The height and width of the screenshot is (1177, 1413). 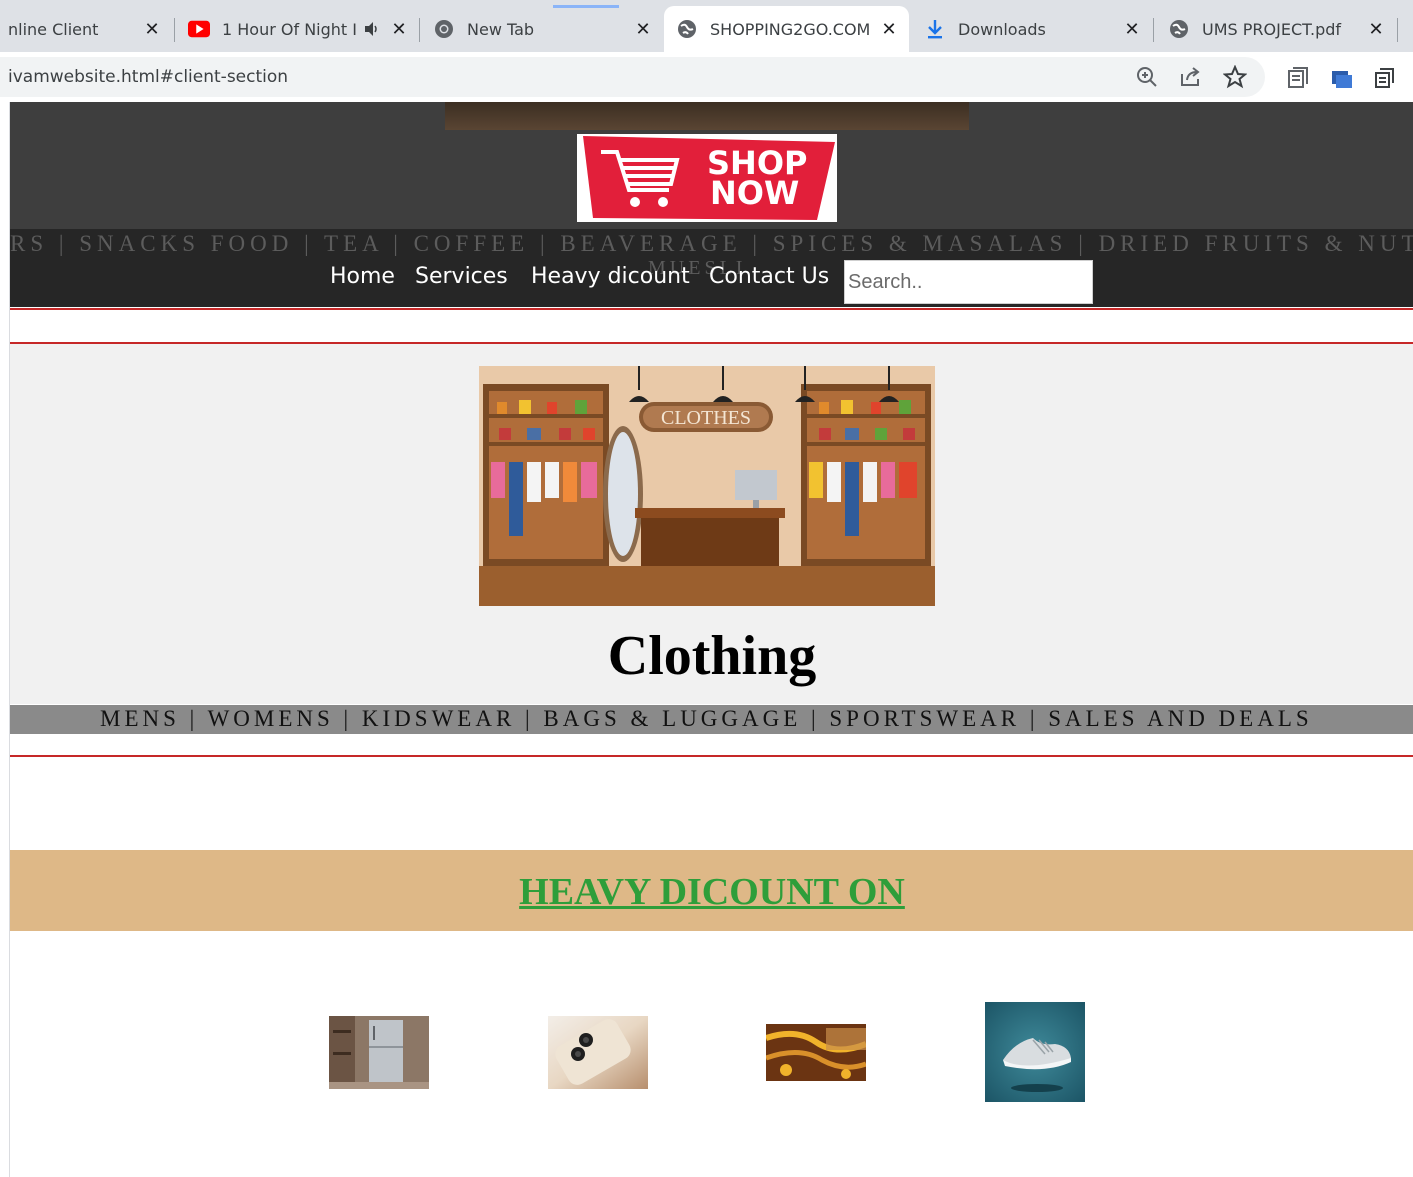 What do you see at coordinates (935, 29) in the screenshot?
I see `download-icon` at bounding box center [935, 29].